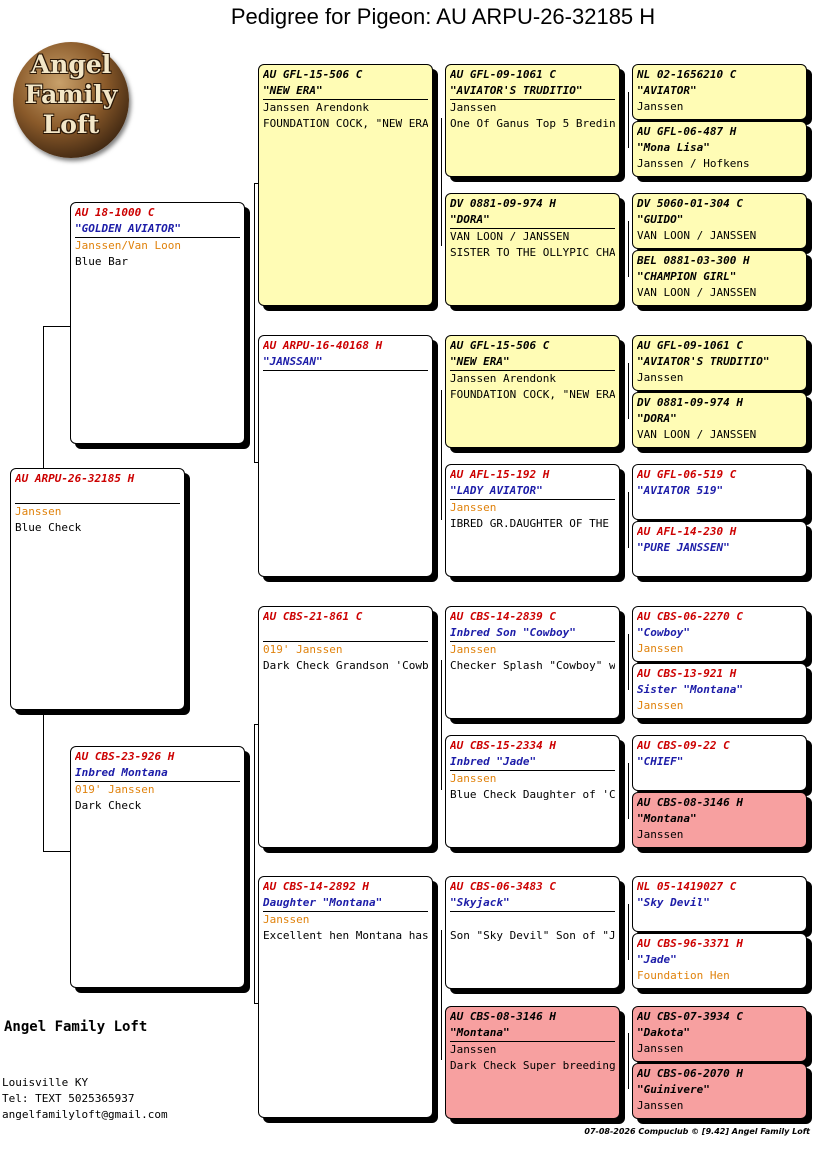 The width and height of the screenshot is (816, 1172). What do you see at coordinates (313, 616) in the screenshot?
I see `ring-number: AU CBS-21-861 C` at bounding box center [313, 616].